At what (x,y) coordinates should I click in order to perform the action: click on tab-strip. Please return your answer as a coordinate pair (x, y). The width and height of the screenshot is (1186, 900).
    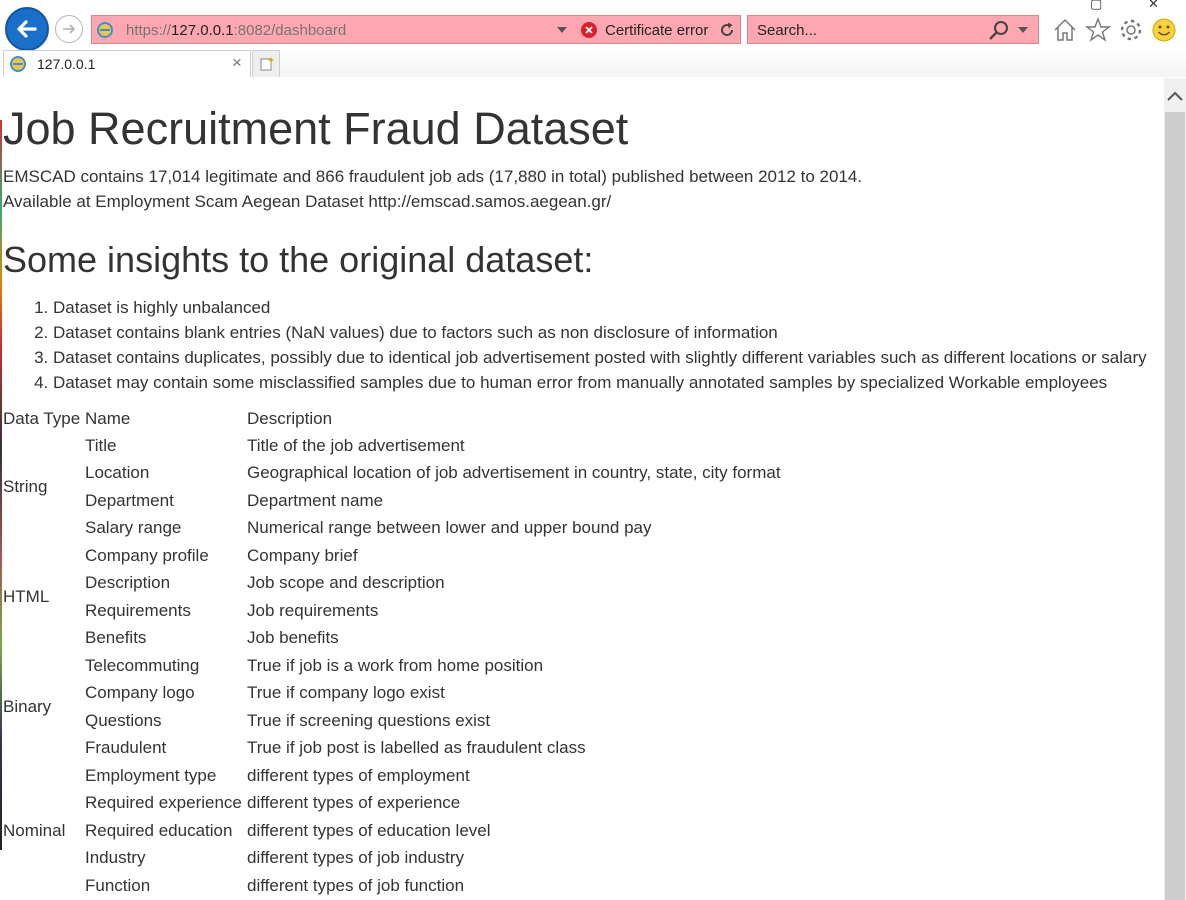
    Looking at the image, I should click on (733, 63).